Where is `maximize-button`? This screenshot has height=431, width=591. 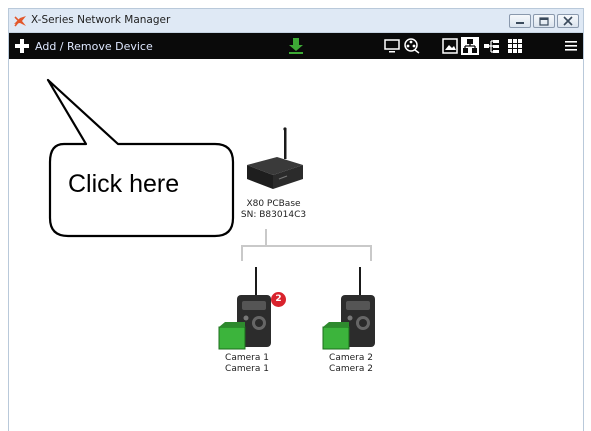 maximize-button is located at coordinates (544, 21).